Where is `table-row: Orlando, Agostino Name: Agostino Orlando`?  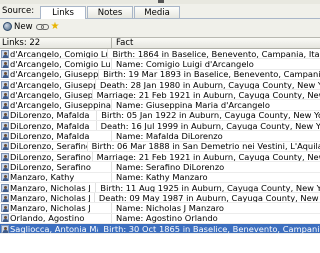
table-row: Orlando, Agostino Name: Agostino Orlando is located at coordinates (160, 219).